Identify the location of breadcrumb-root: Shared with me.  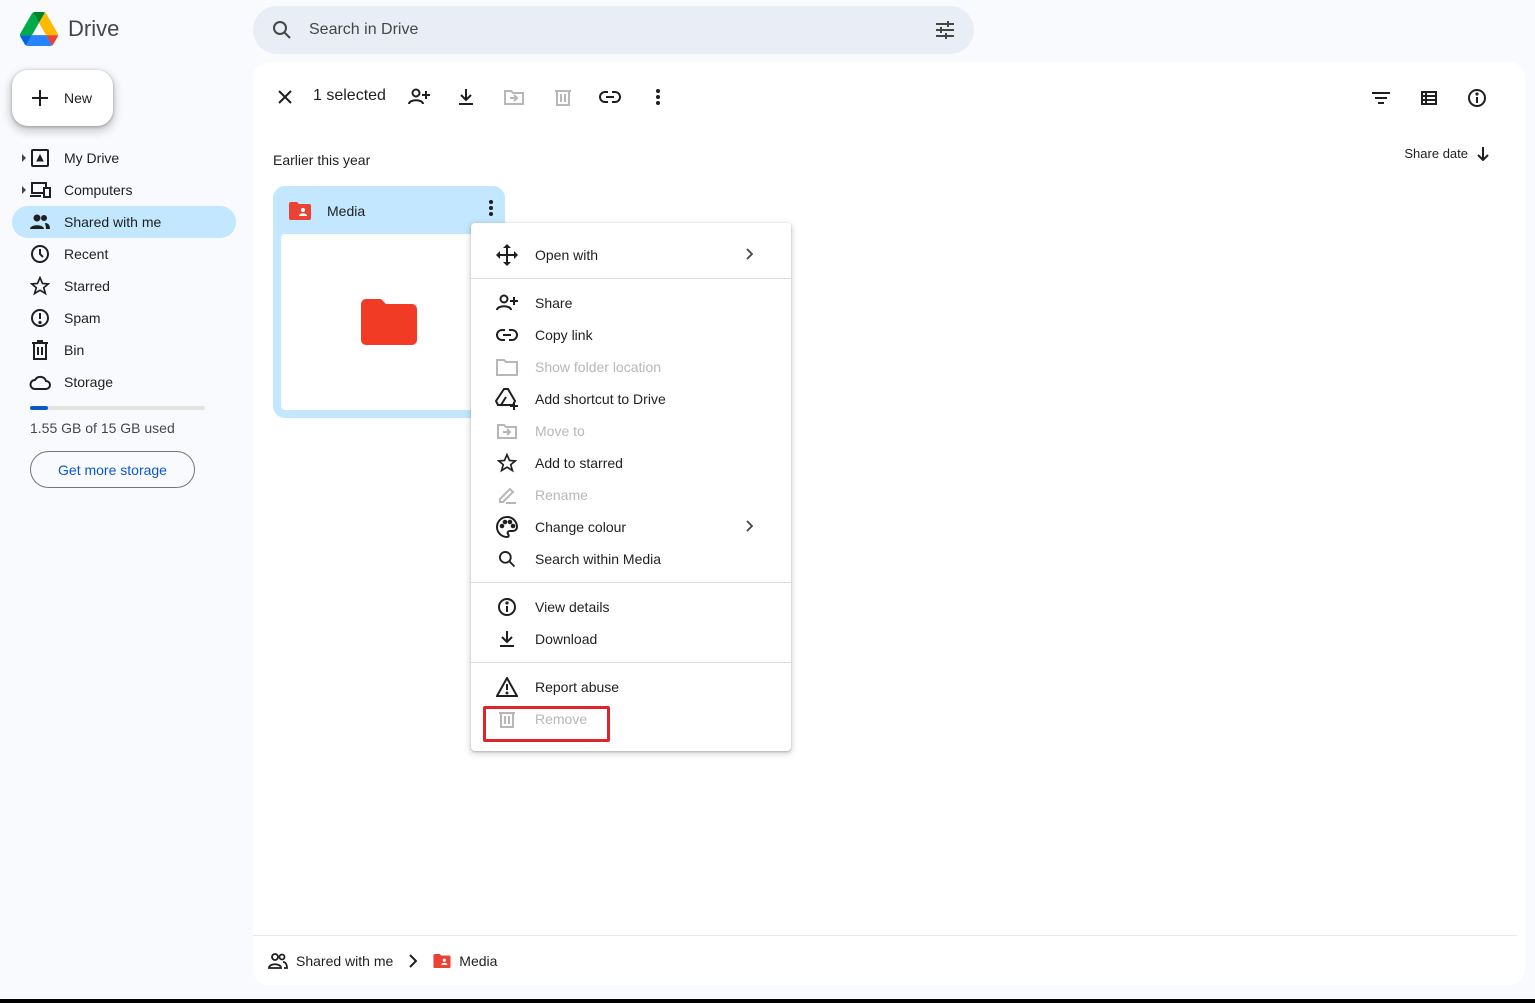
(344, 961).